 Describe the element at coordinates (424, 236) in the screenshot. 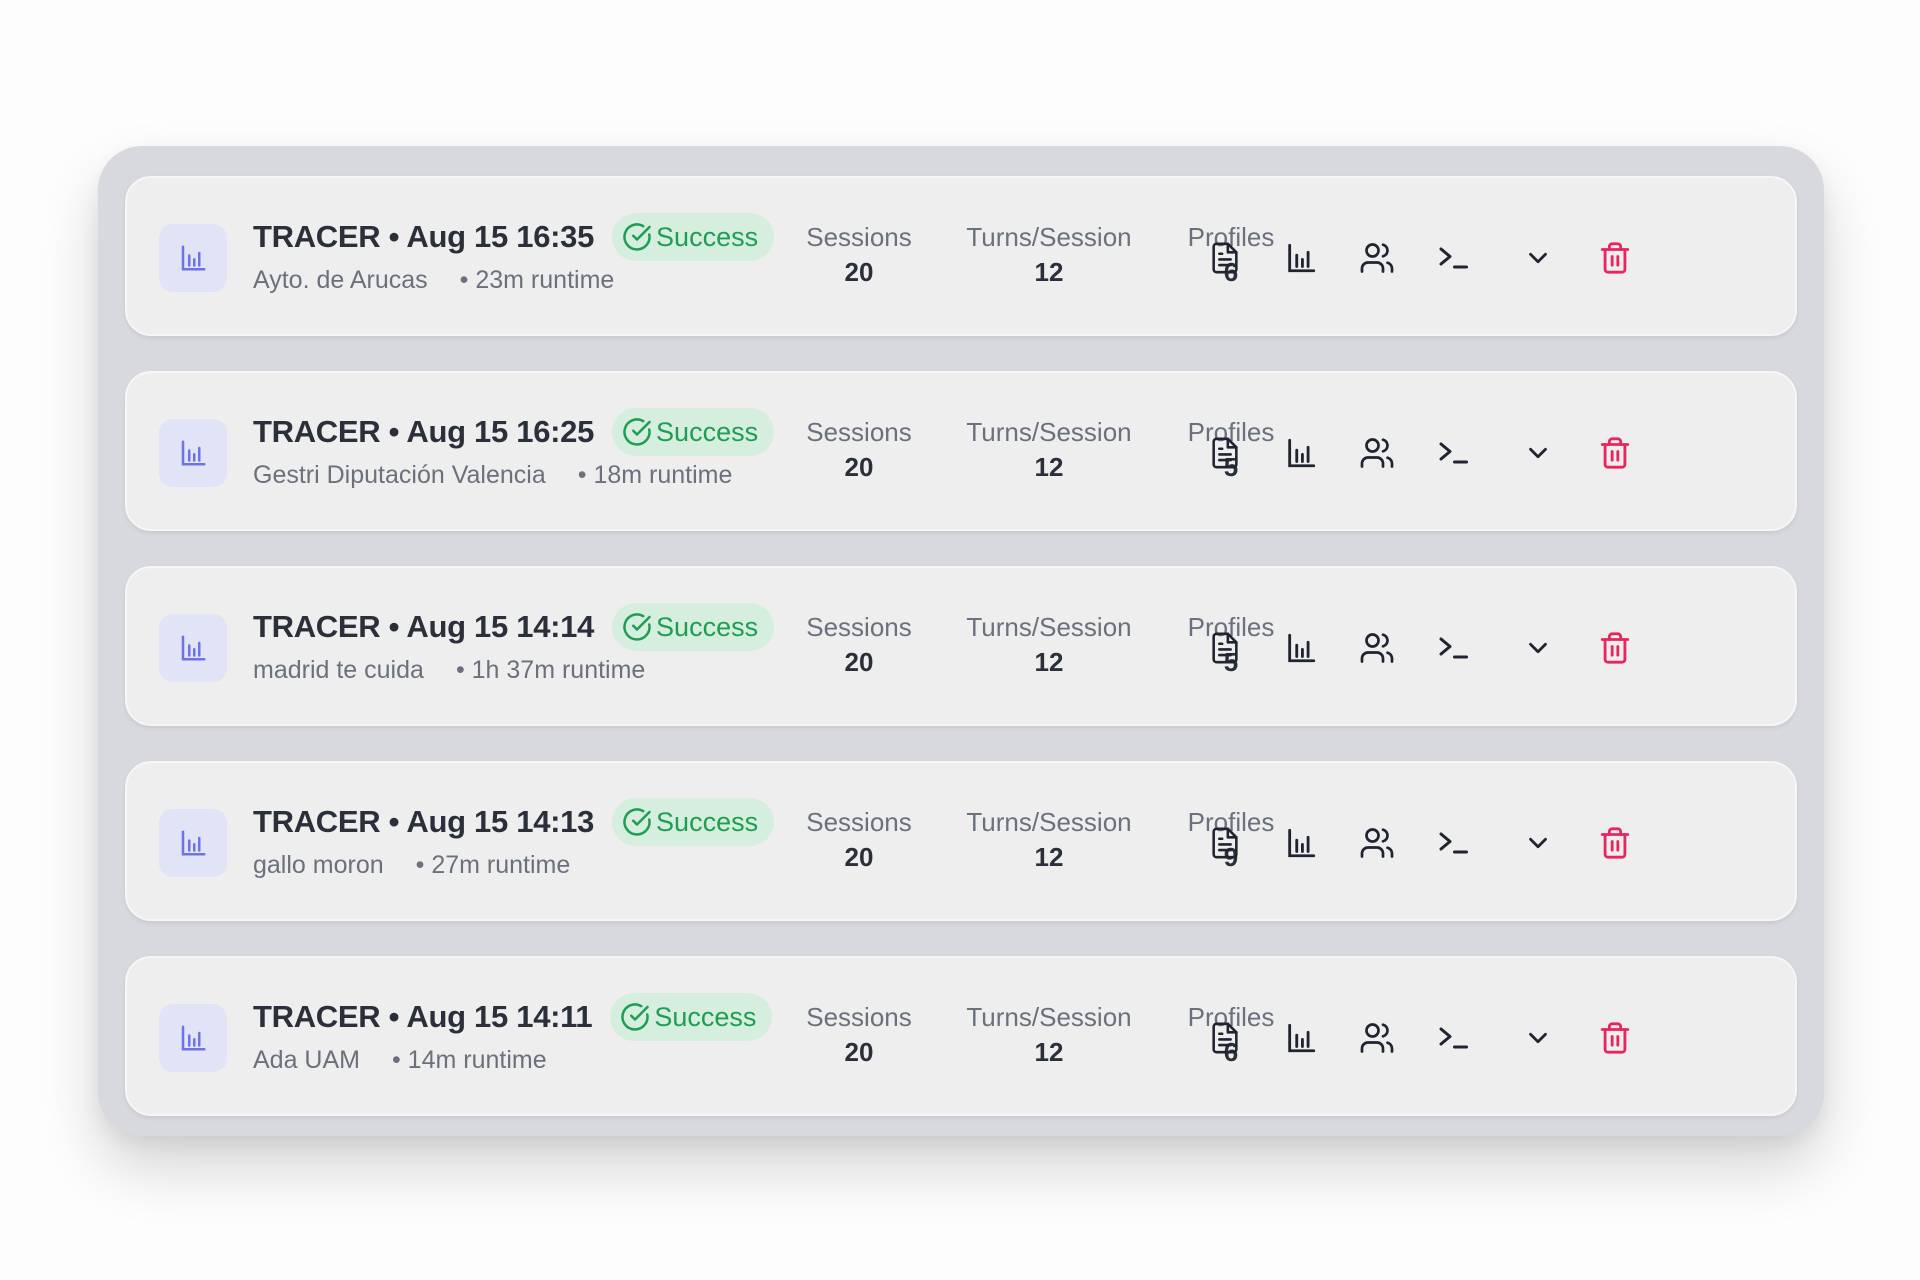

I see `run-title: TRACER • Aug 15 16:35` at that location.